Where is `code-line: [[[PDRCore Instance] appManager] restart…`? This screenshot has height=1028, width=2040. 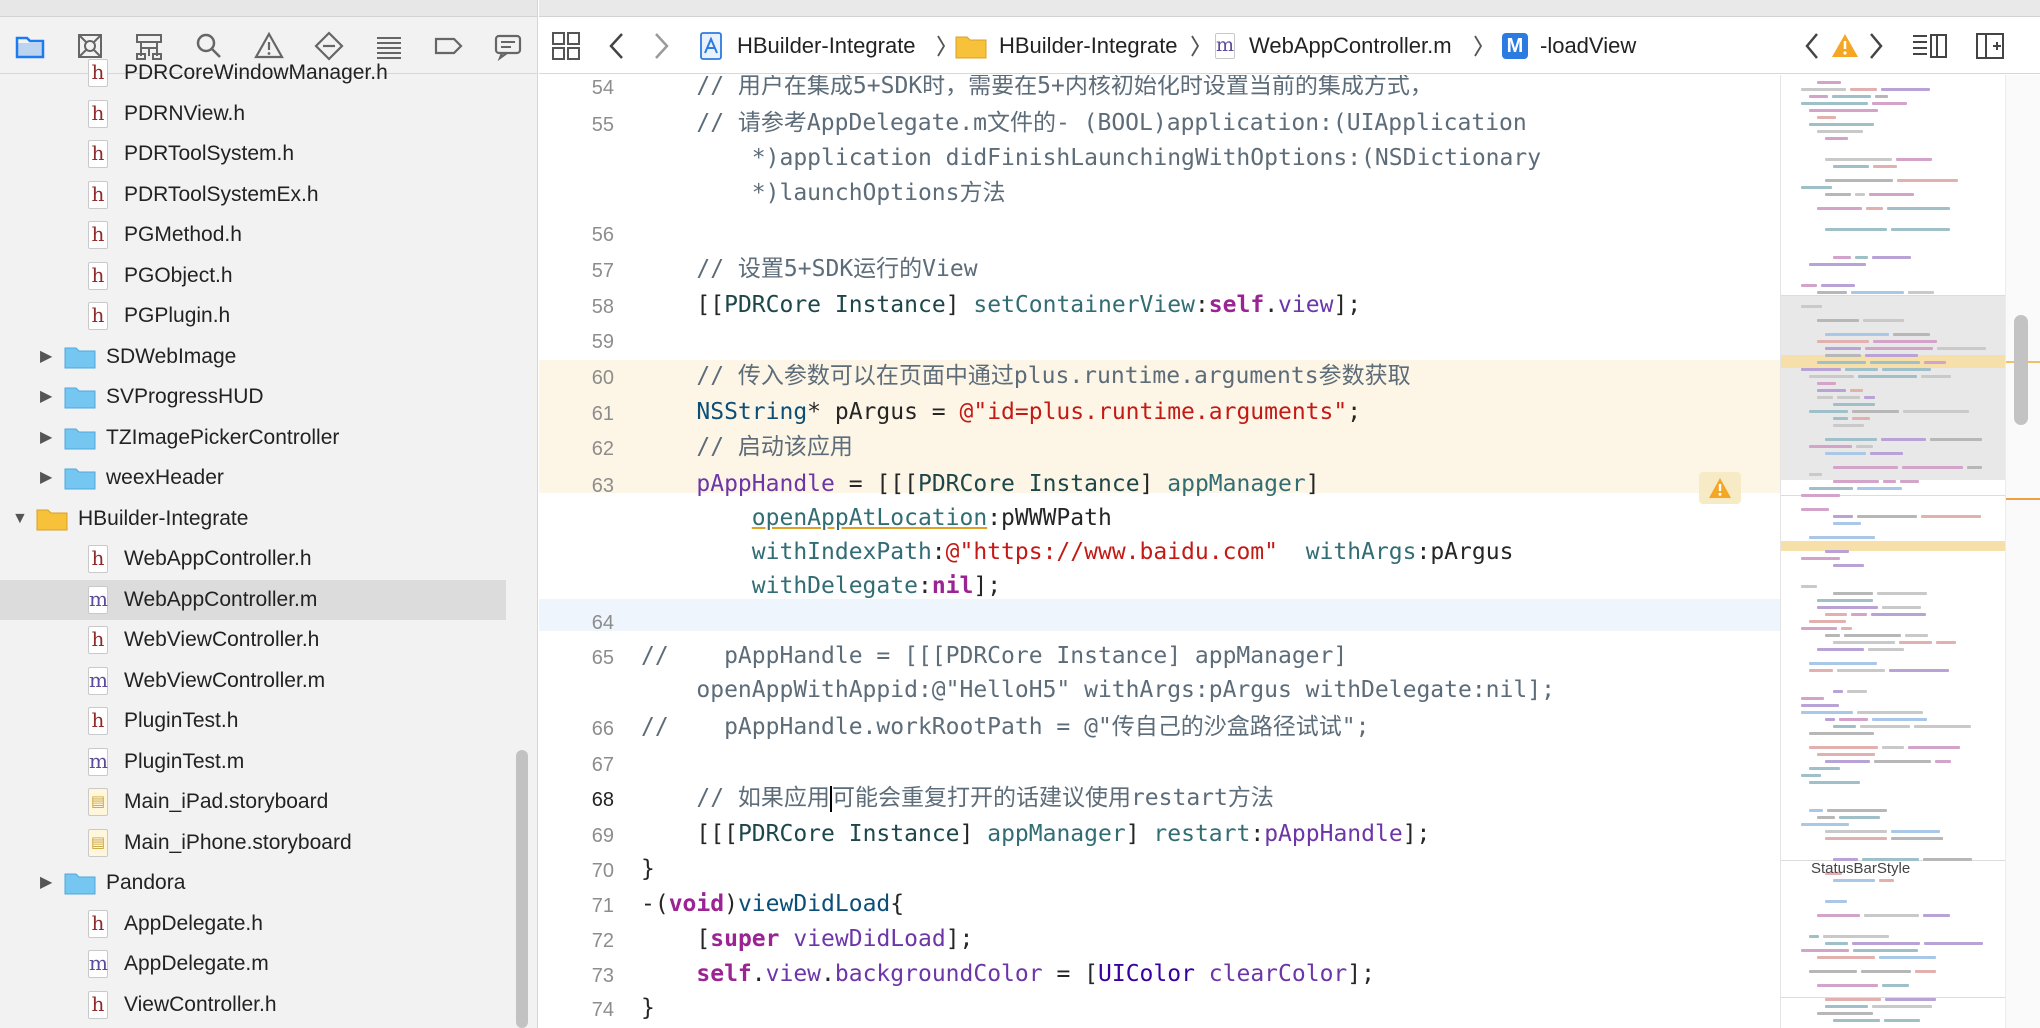
code-line: [[[PDRCore Instance] appManager] restart… is located at coordinates (1036, 834).